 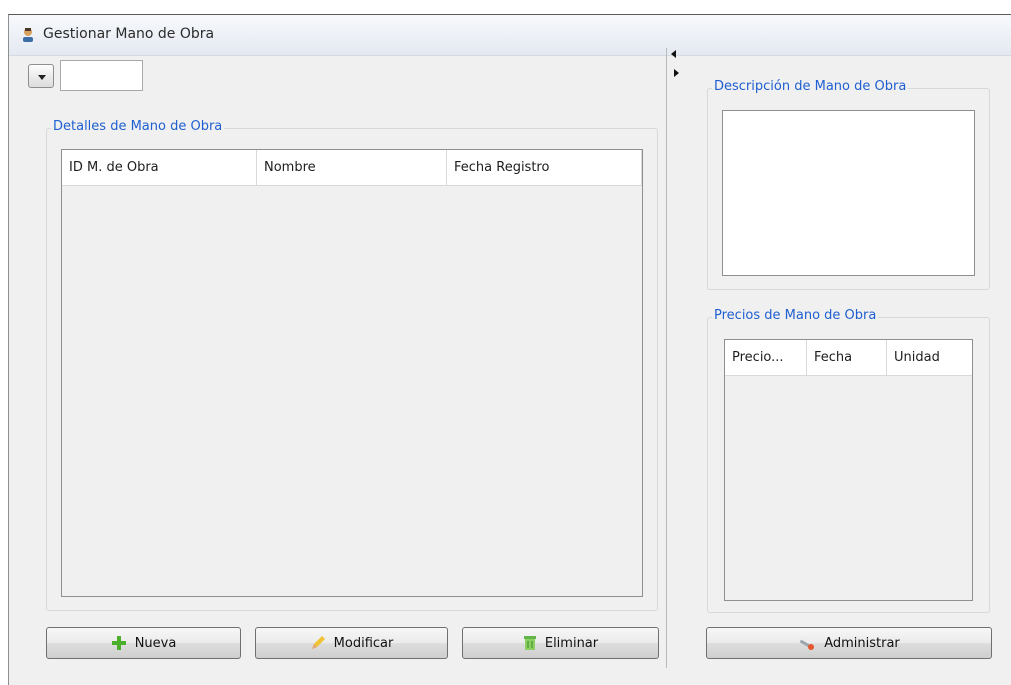 What do you see at coordinates (848, 193) in the screenshot?
I see `descripcion-textarea` at bounding box center [848, 193].